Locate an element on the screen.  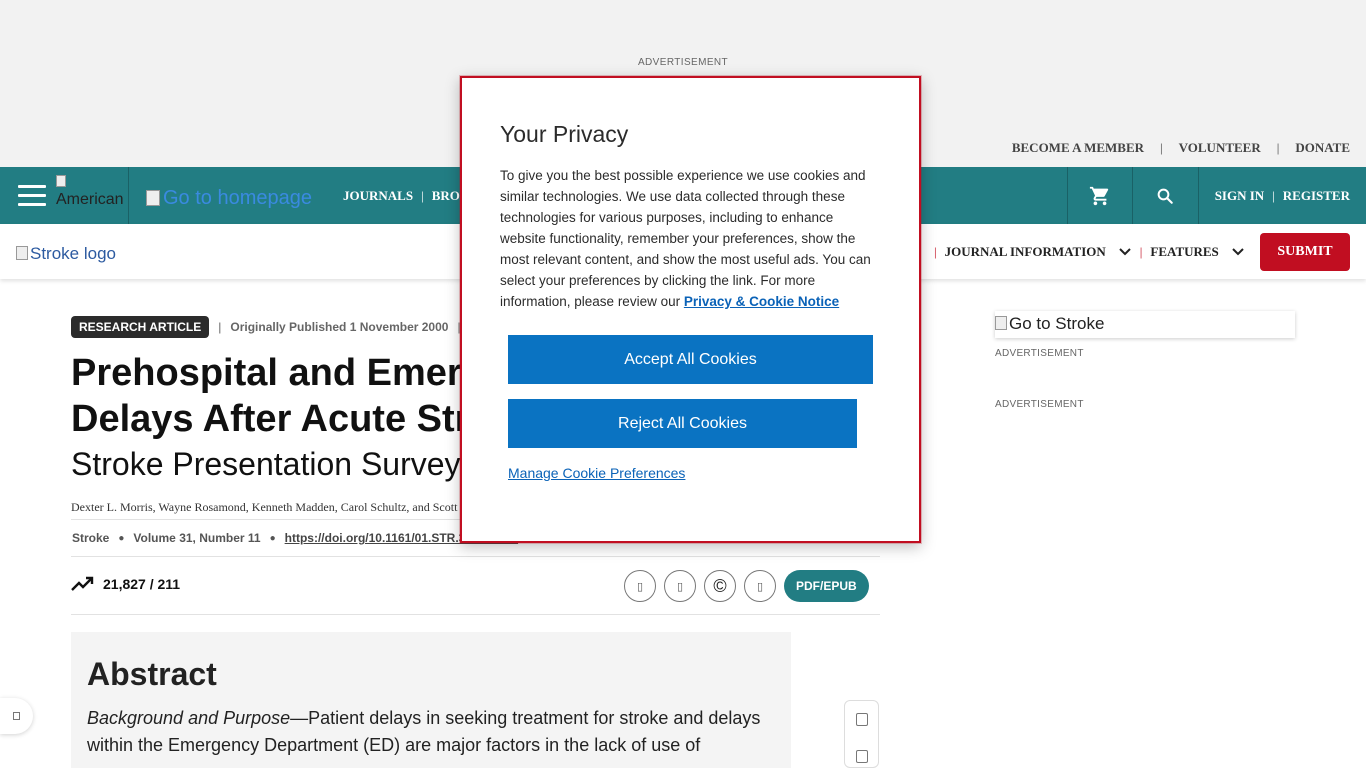
utility-links: BECOME A MEMBER | VOLUNTEER | DONATE is located at coordinates (1181, 148).